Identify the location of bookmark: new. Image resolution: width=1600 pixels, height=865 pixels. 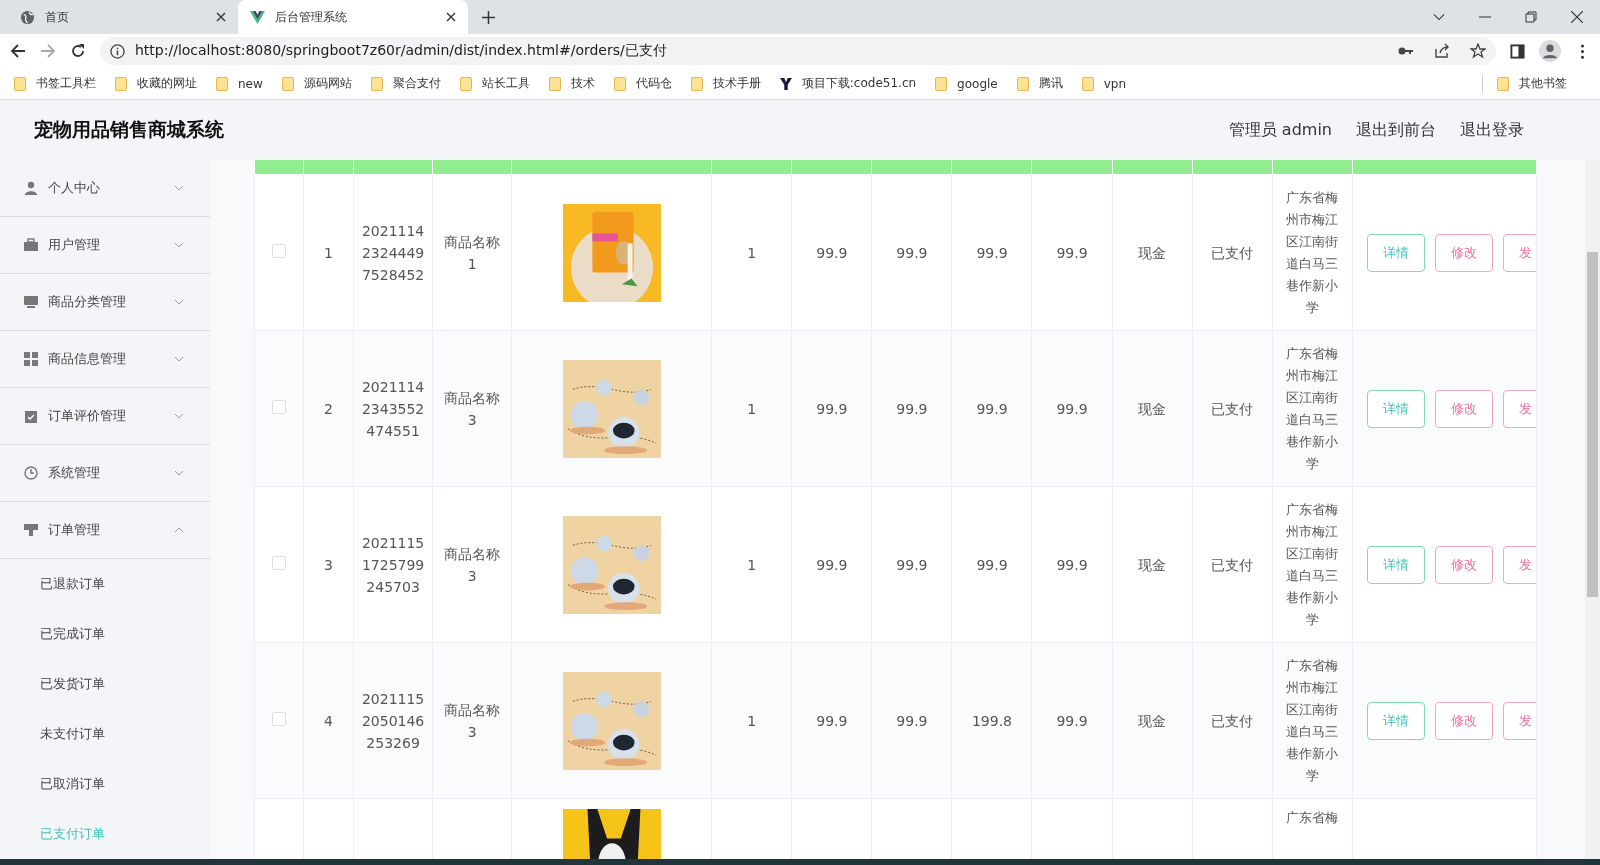
(239, 83).